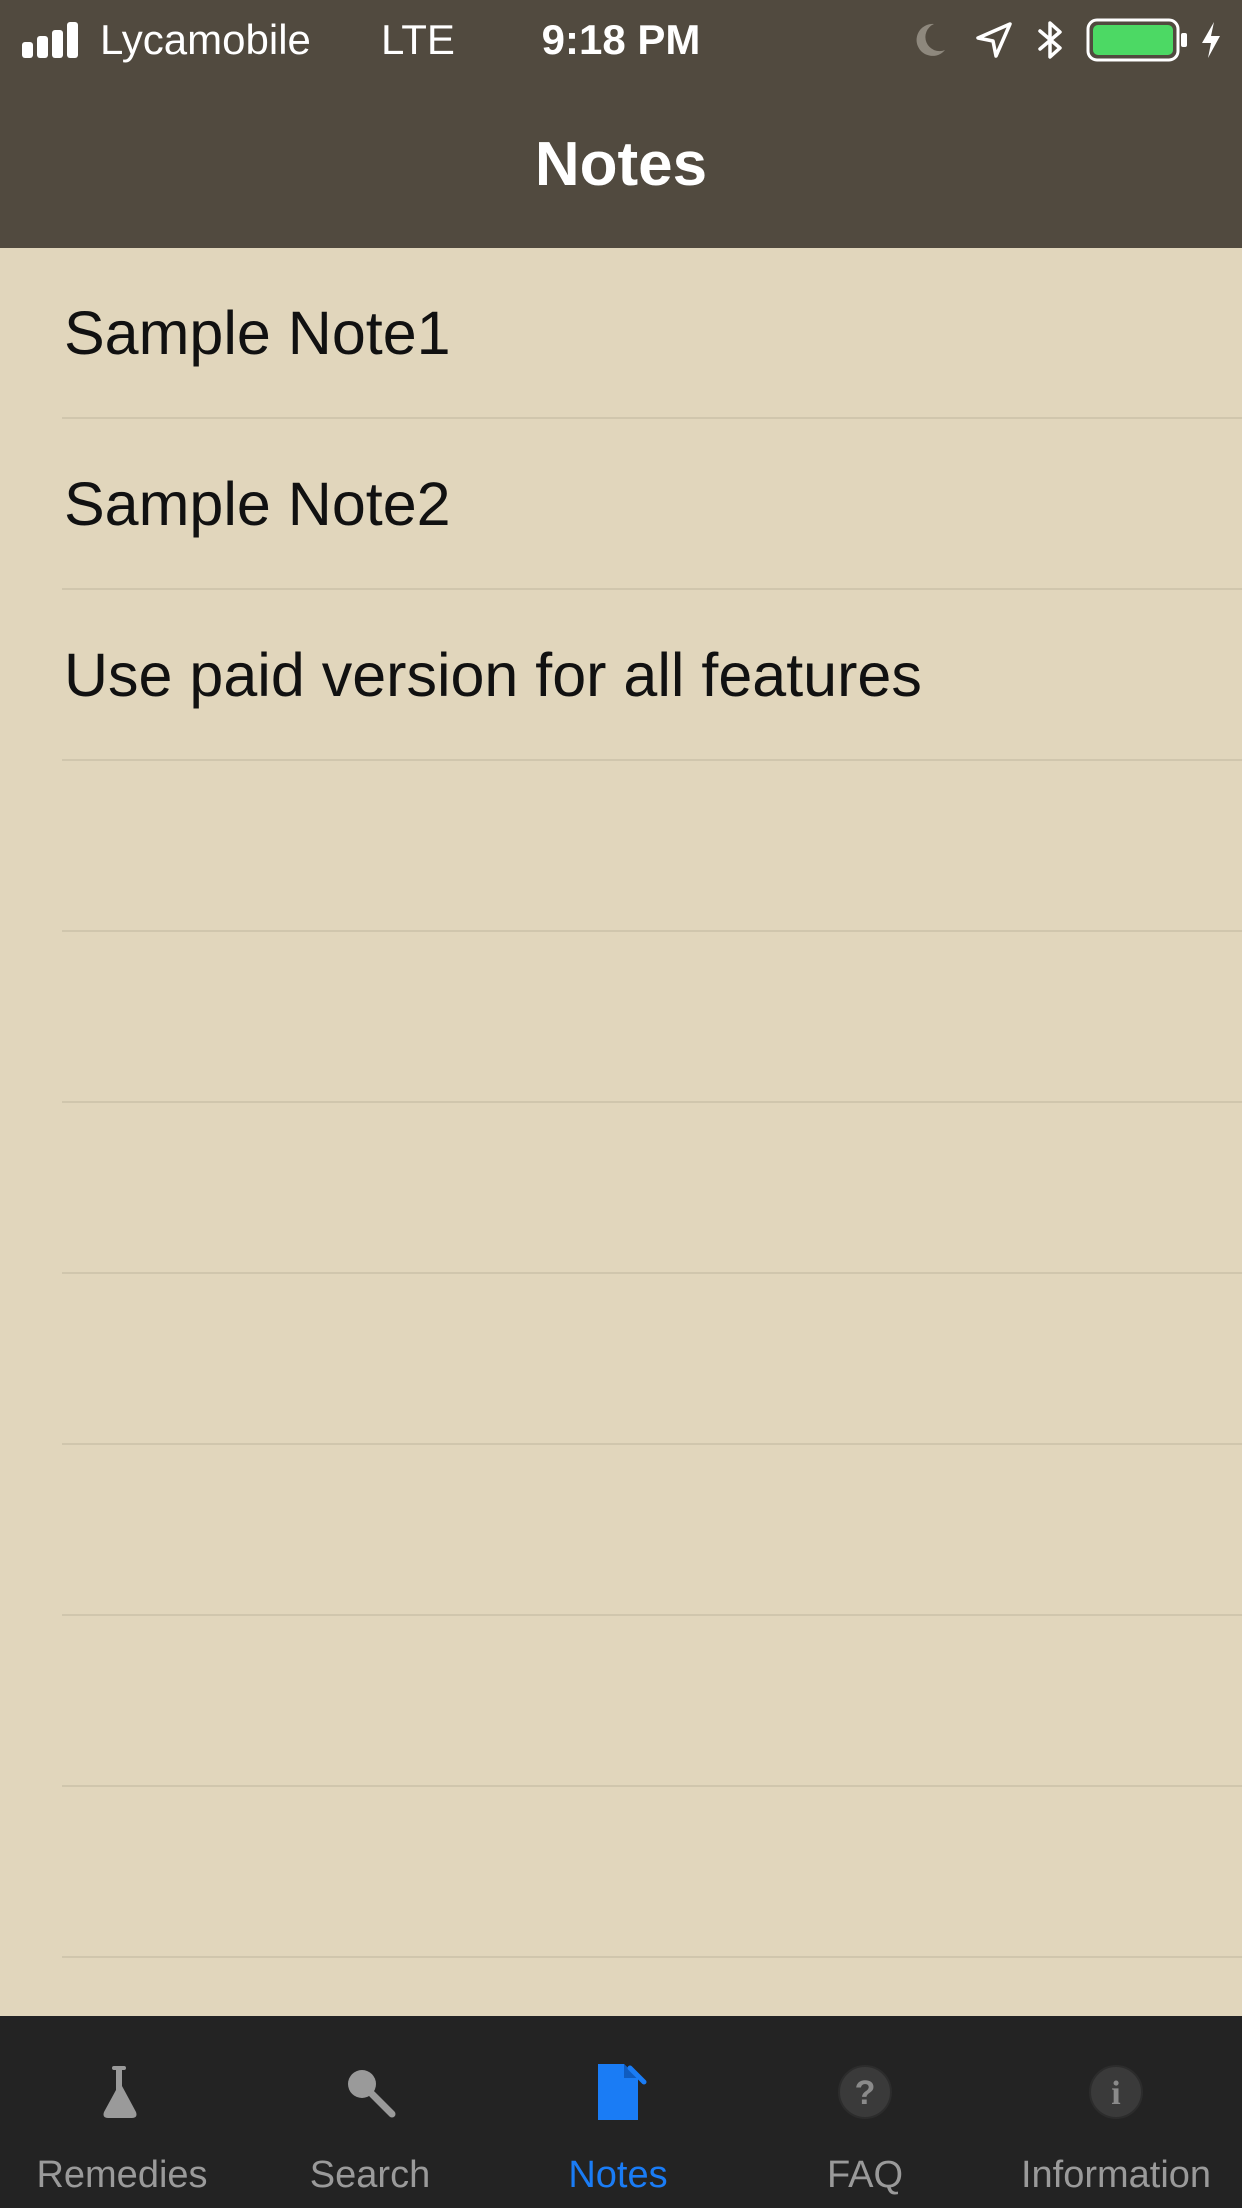 The image size is (1242, 2208). I want to click on tab-notes: Notes, so click(618, 2112).